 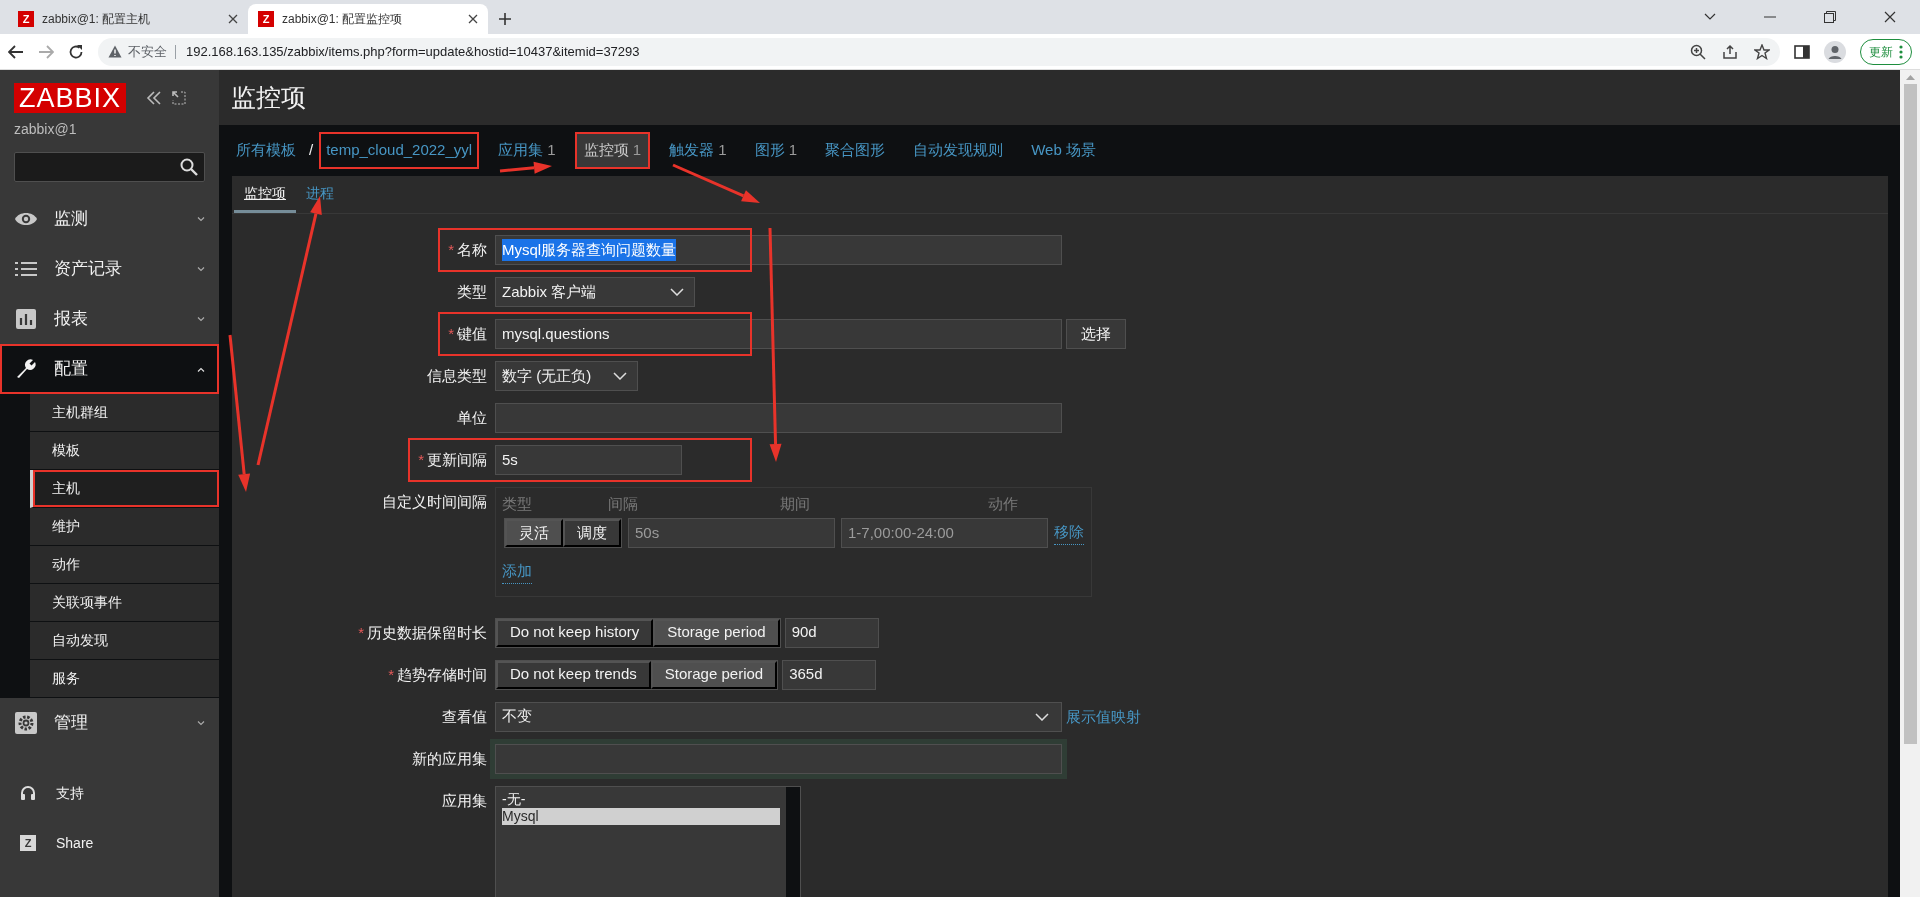 What do you see at coordinates (641, 816) in the screenshot?
I see `list-option: Mysql` at bounding box center [641, 816].